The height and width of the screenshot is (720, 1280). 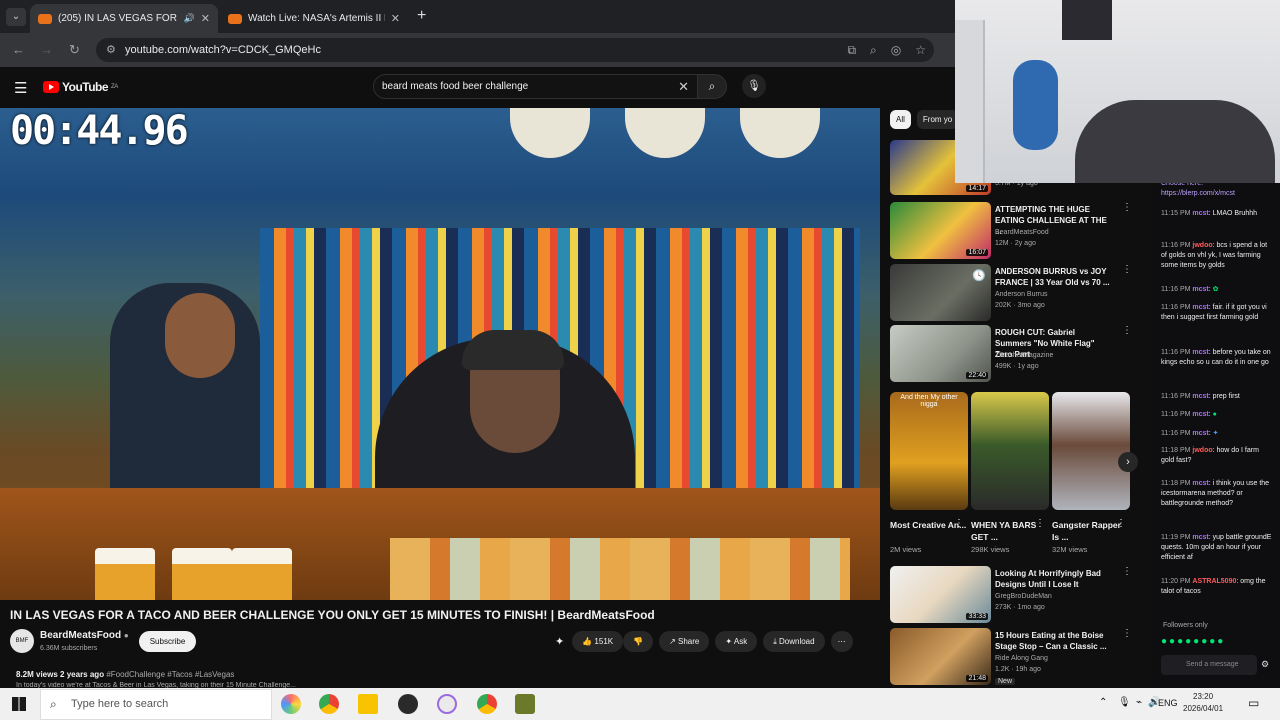 I want to click on video-thumbnail: 21:48, so click(x=940, y=656).